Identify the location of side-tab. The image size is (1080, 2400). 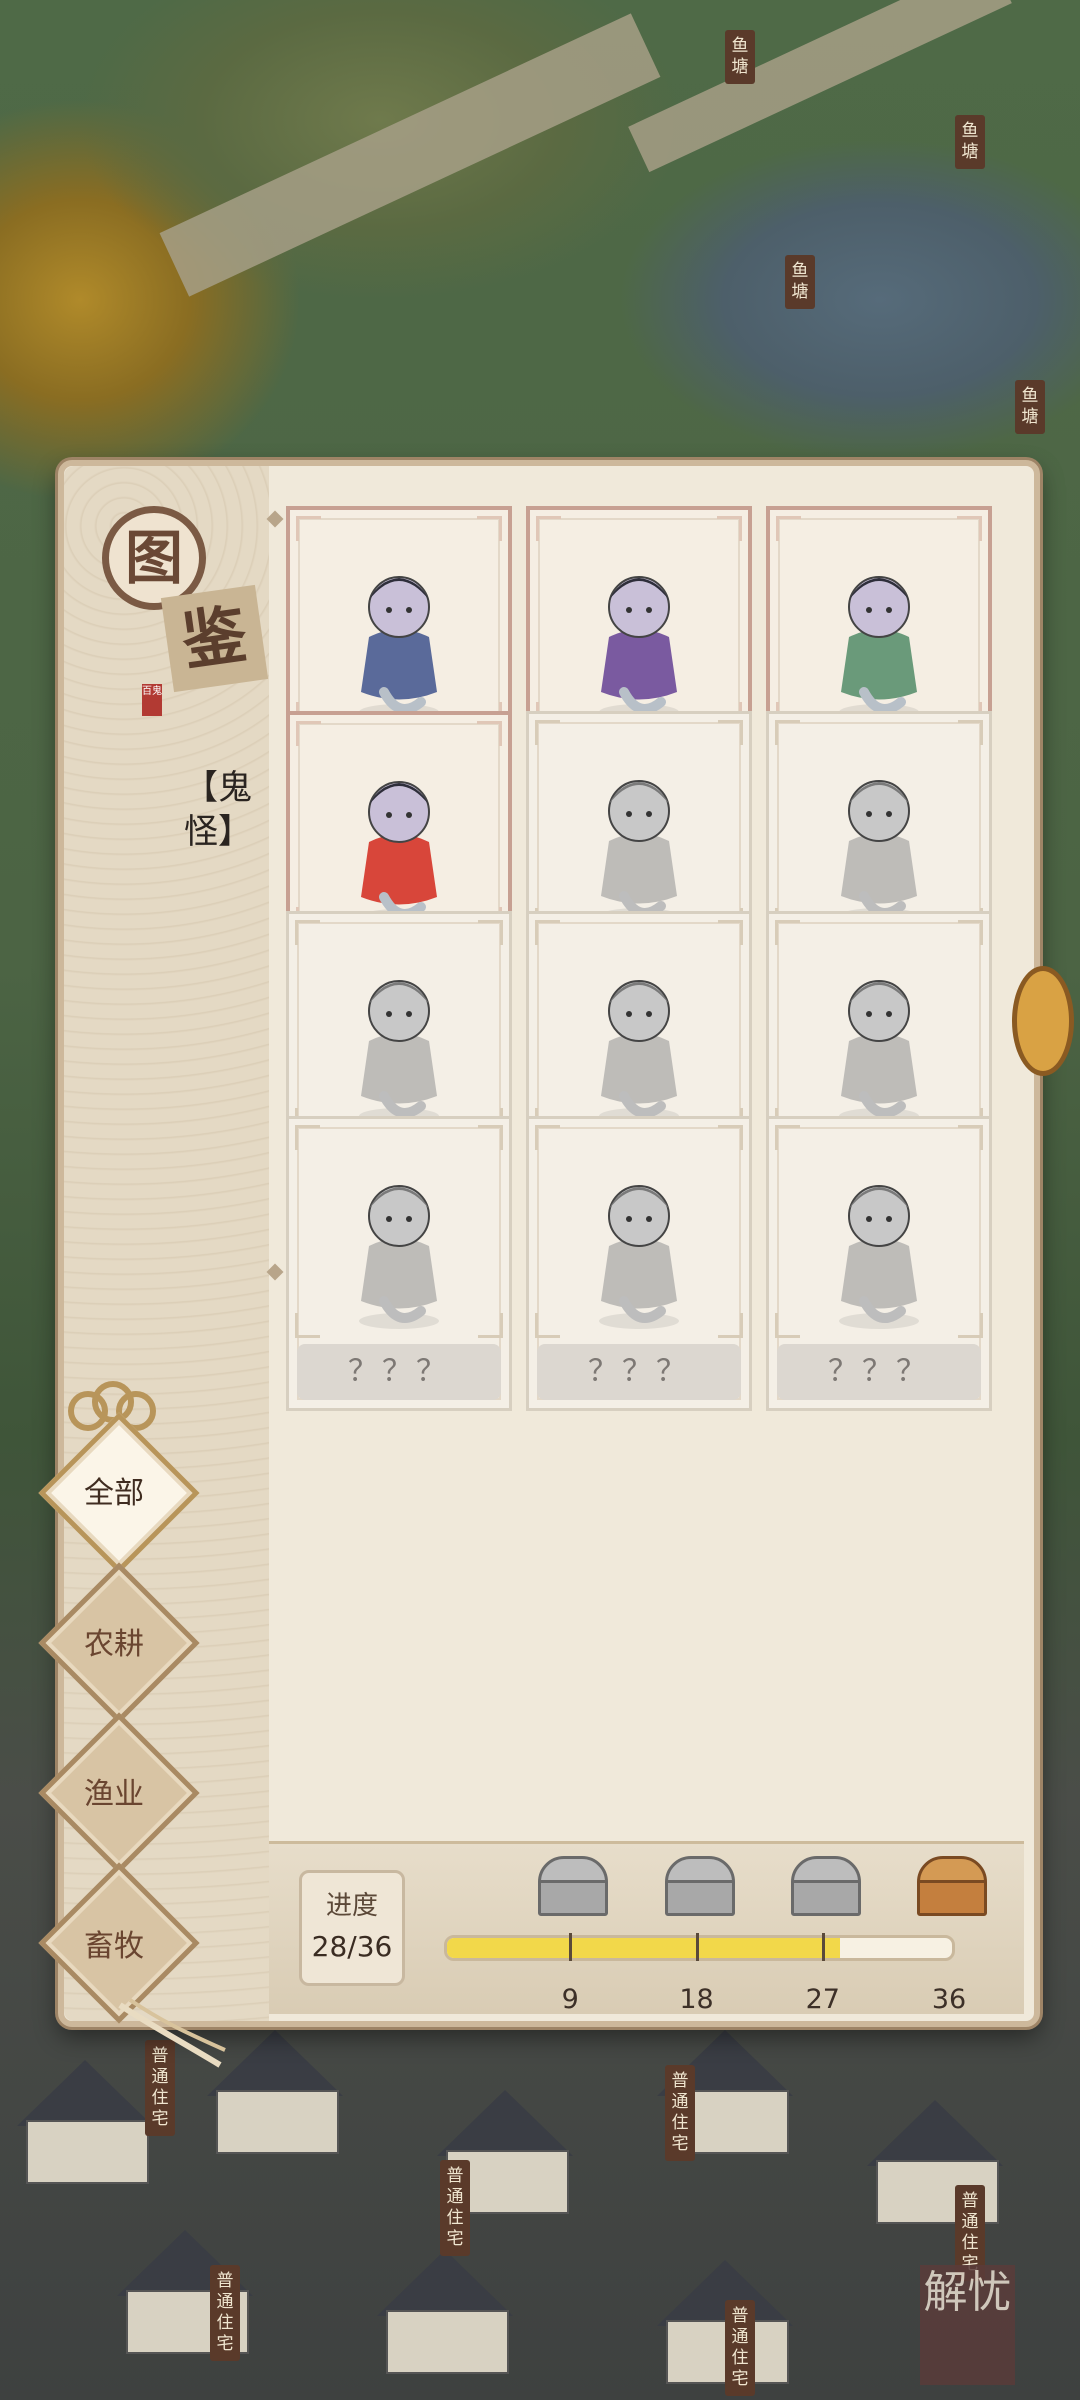
(1043, 1021).